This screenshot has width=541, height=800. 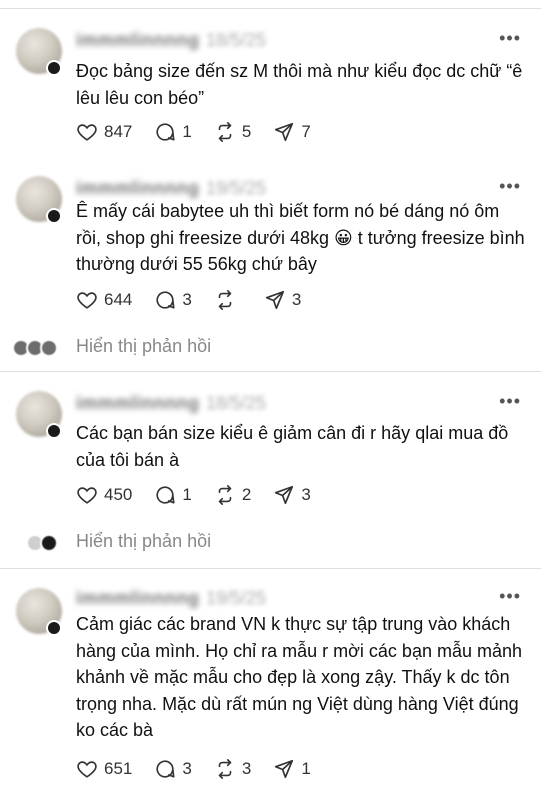 What do you see at coordinates (246, 768) in the screenshot?
I see `repost-count: 3` at bounding box center [246, 768].